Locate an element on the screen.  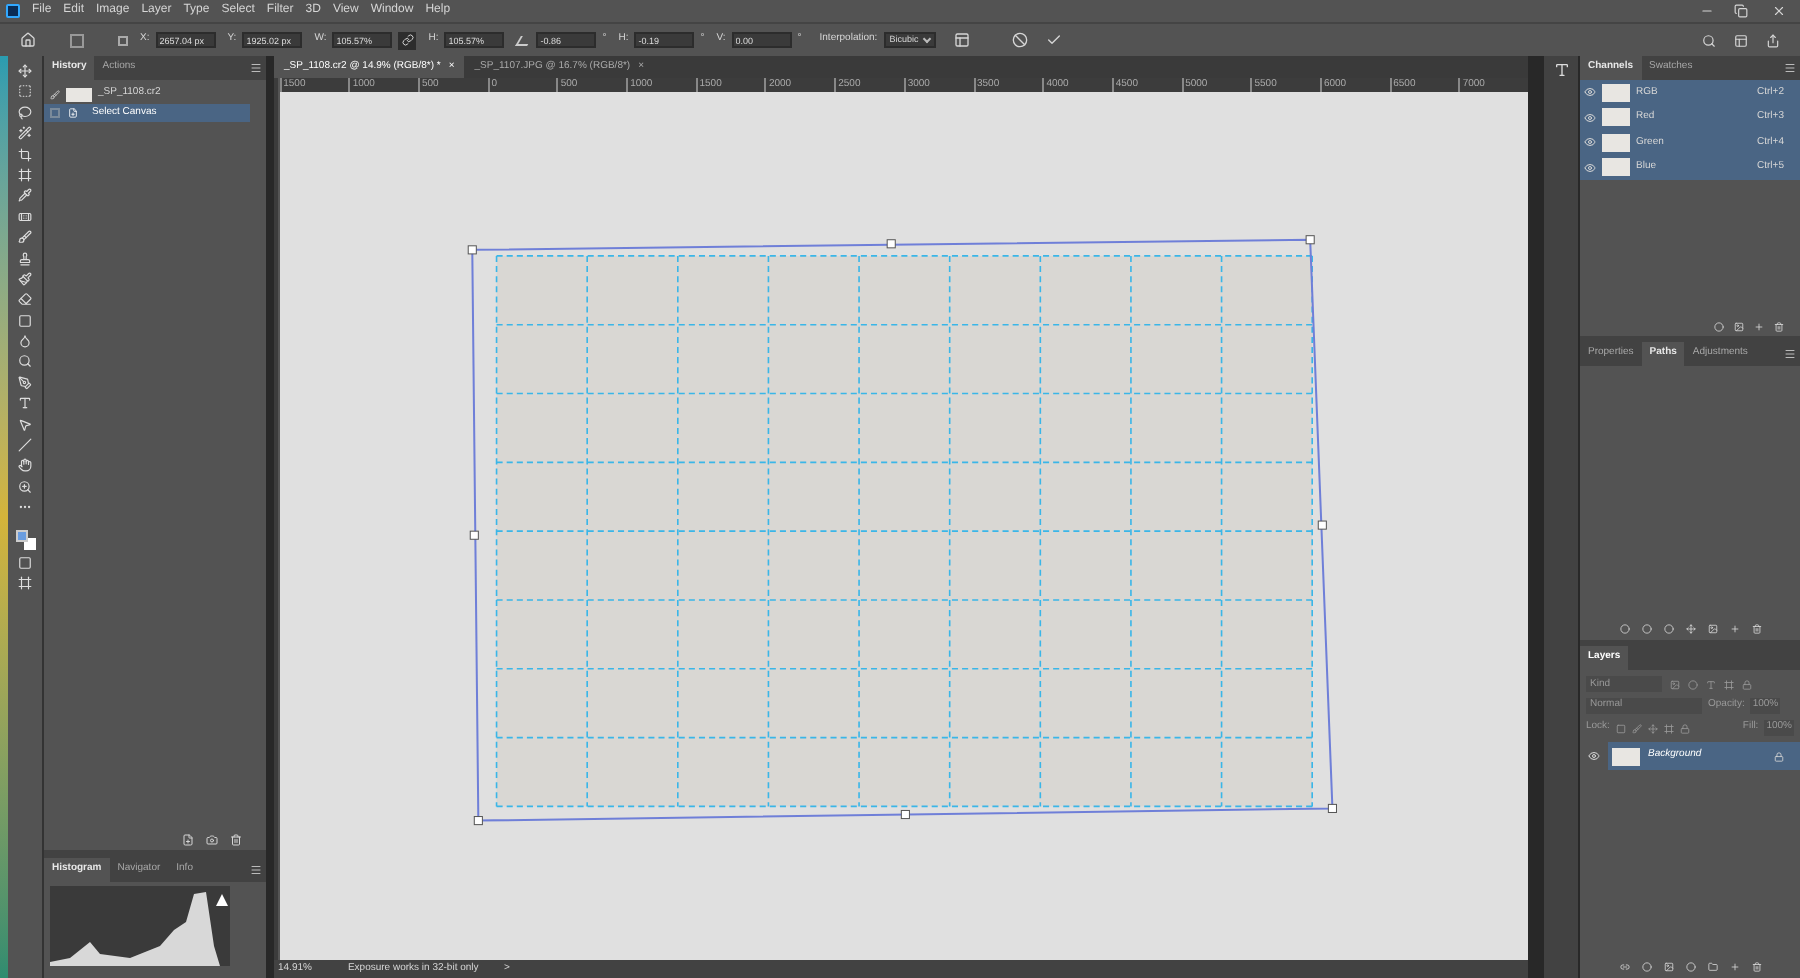
link-button is located at coordinates (407, 40).